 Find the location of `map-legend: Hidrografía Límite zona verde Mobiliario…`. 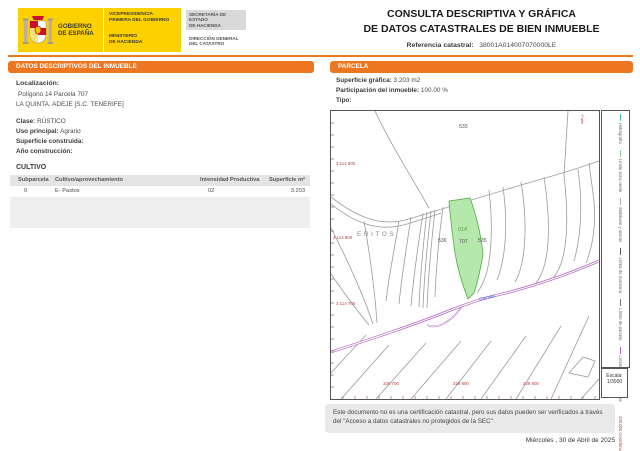

map-legend: Hidrografía Límite zona verde Mobiliario… is located at coordinates (615, 280).